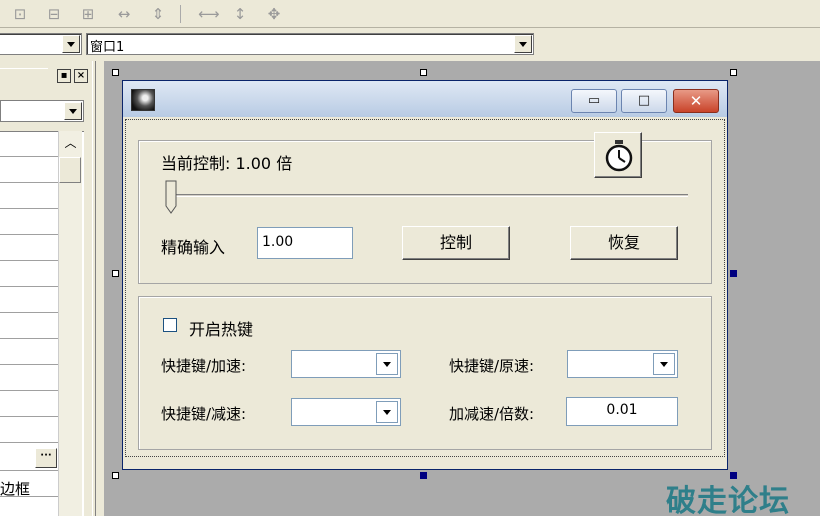  Describe the element at coordinates (193, 247) in the screenshot. I see `precise-input-label: 精确输入` at that location.